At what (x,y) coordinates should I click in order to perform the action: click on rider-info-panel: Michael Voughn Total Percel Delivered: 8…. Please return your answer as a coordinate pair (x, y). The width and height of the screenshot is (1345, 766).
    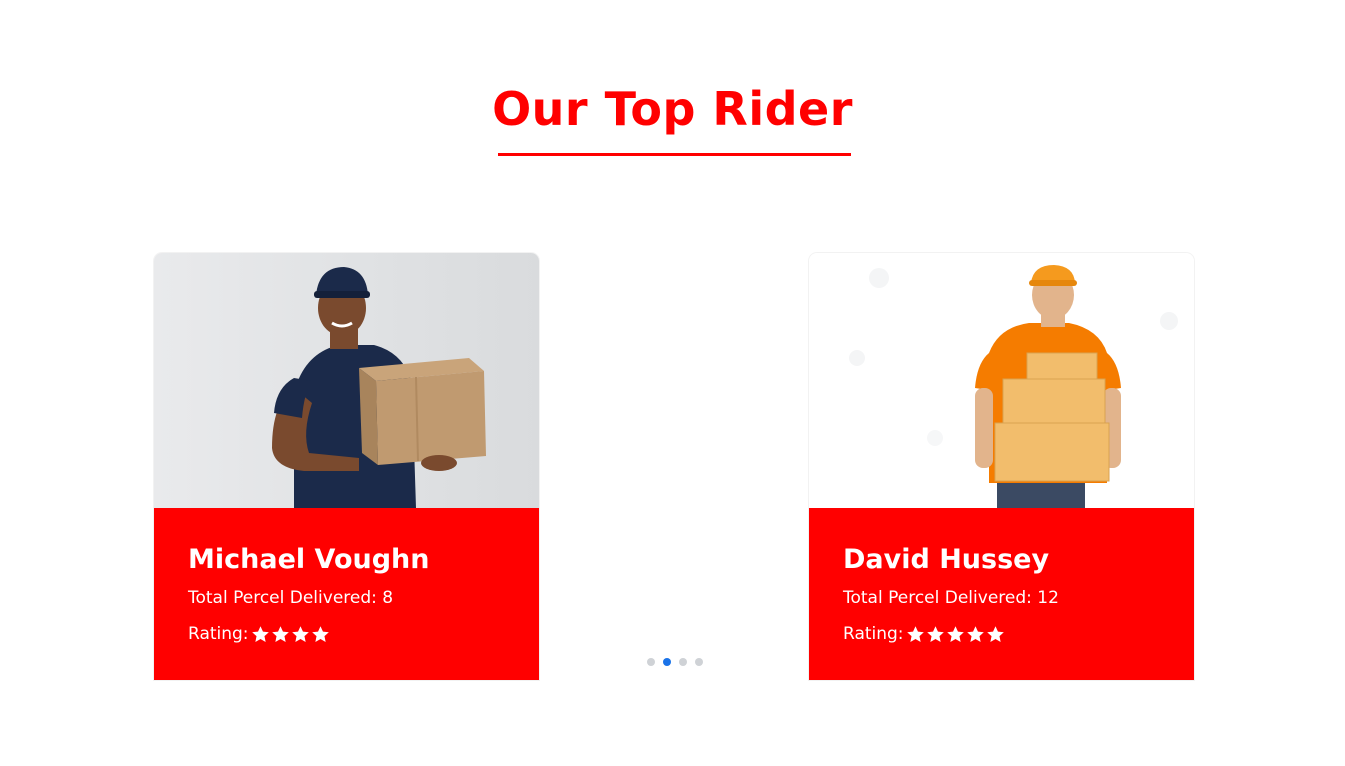
    Looking at the image, I should click on (346, 594).